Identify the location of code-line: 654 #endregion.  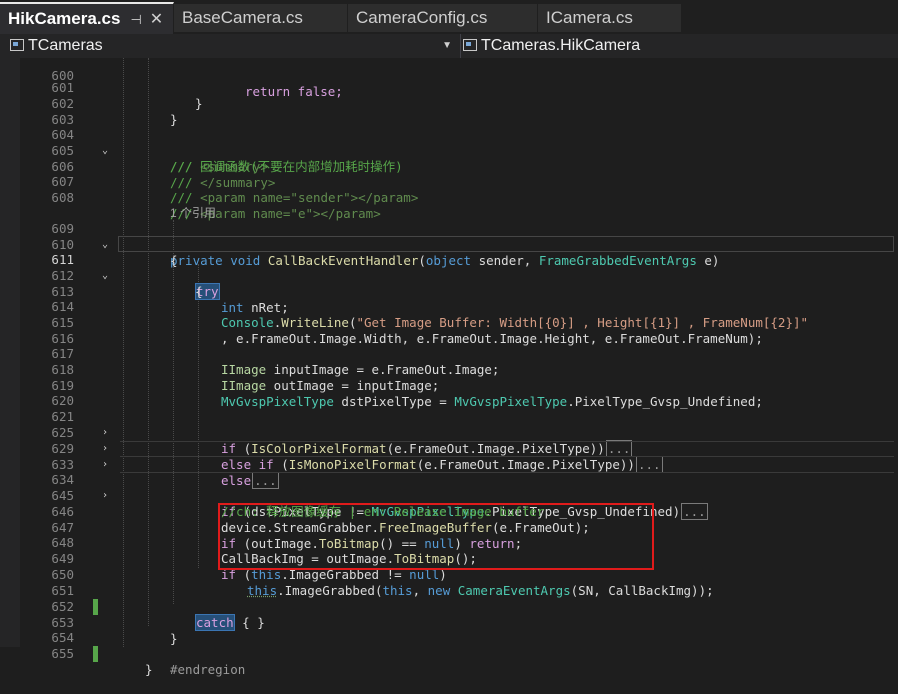
(148, 653).